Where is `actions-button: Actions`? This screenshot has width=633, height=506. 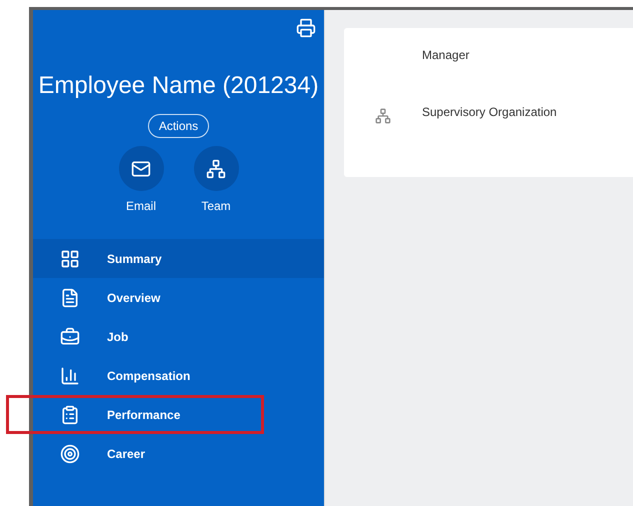
actions-button: Actions is located at coordinates (179, 126).